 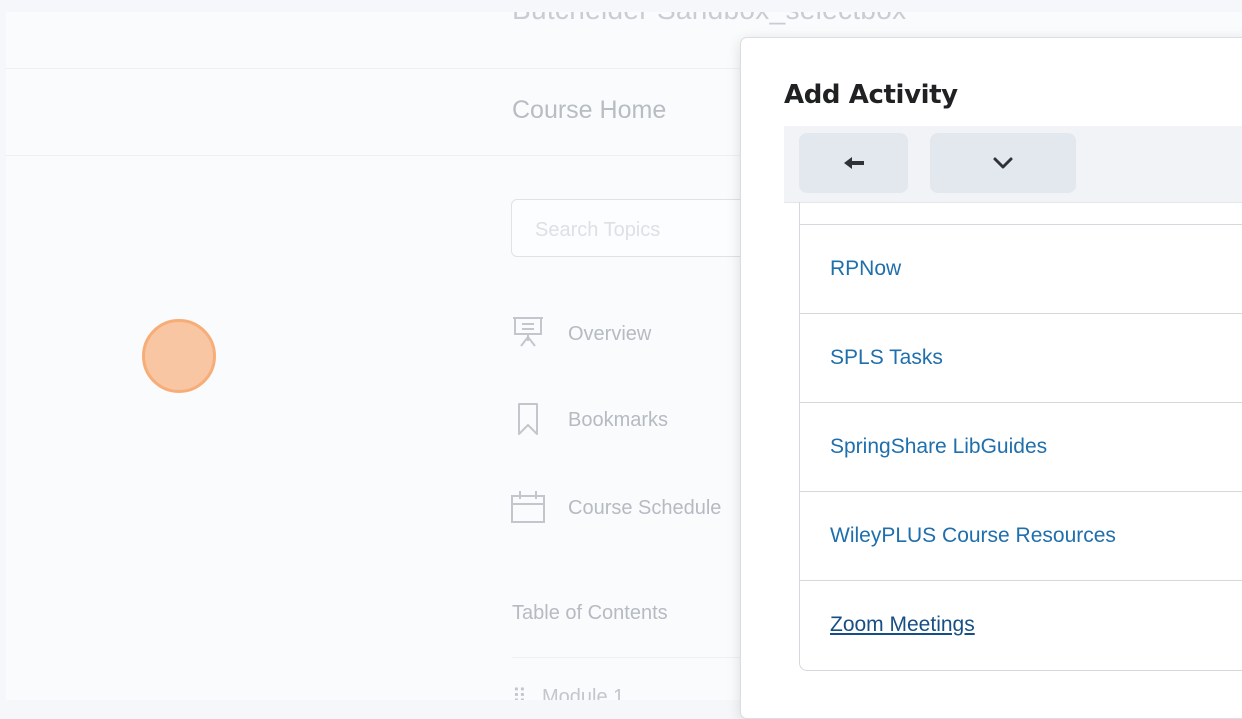 What do you see at coordinates (528, 419) in the screenshot?
I see `bookmark-icon` at bounding box center [528, 419].